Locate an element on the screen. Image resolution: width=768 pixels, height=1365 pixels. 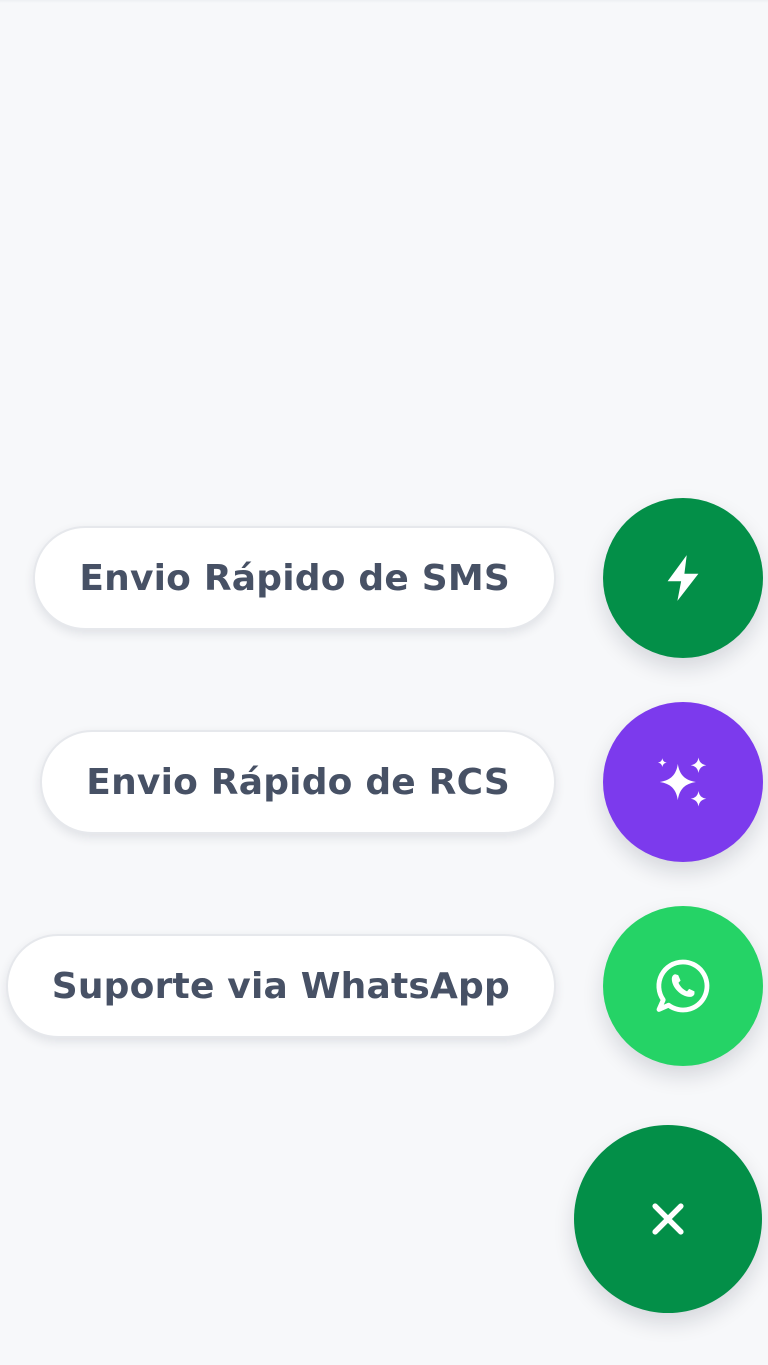
menu-close-button is located at coordinates (668, 1219).